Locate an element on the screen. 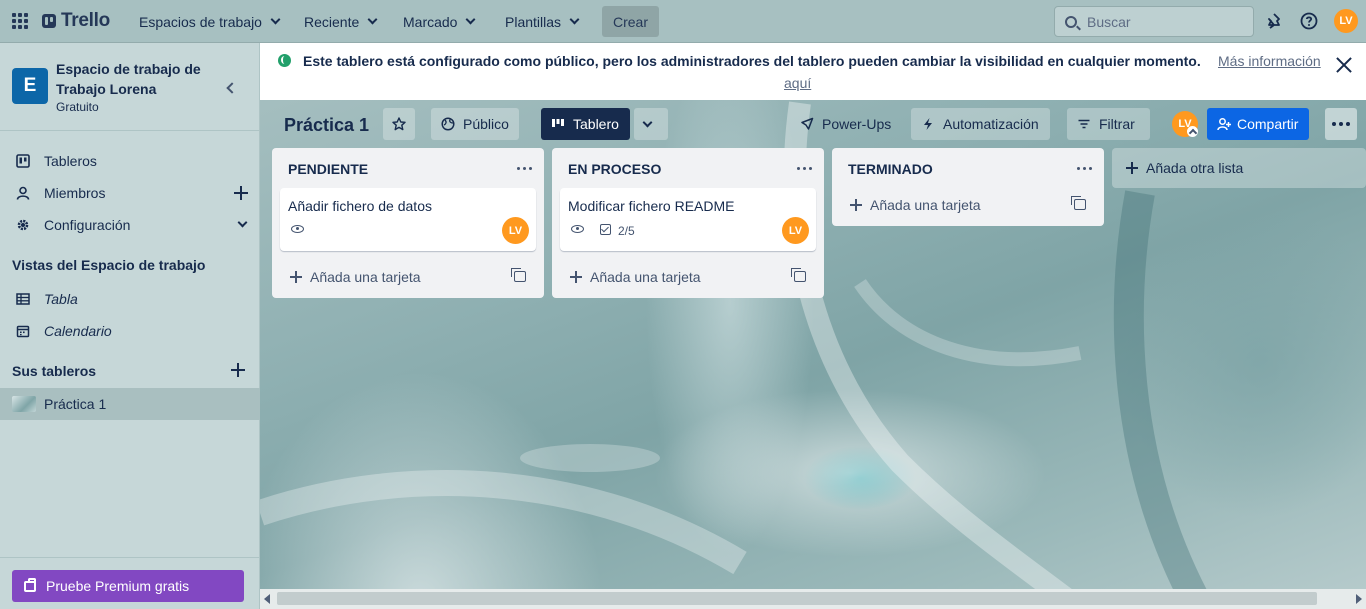 The height and width of the screenshot is (609, 1366). sidebar-item-calendar: Calendario is located at coordinates (130, 331).